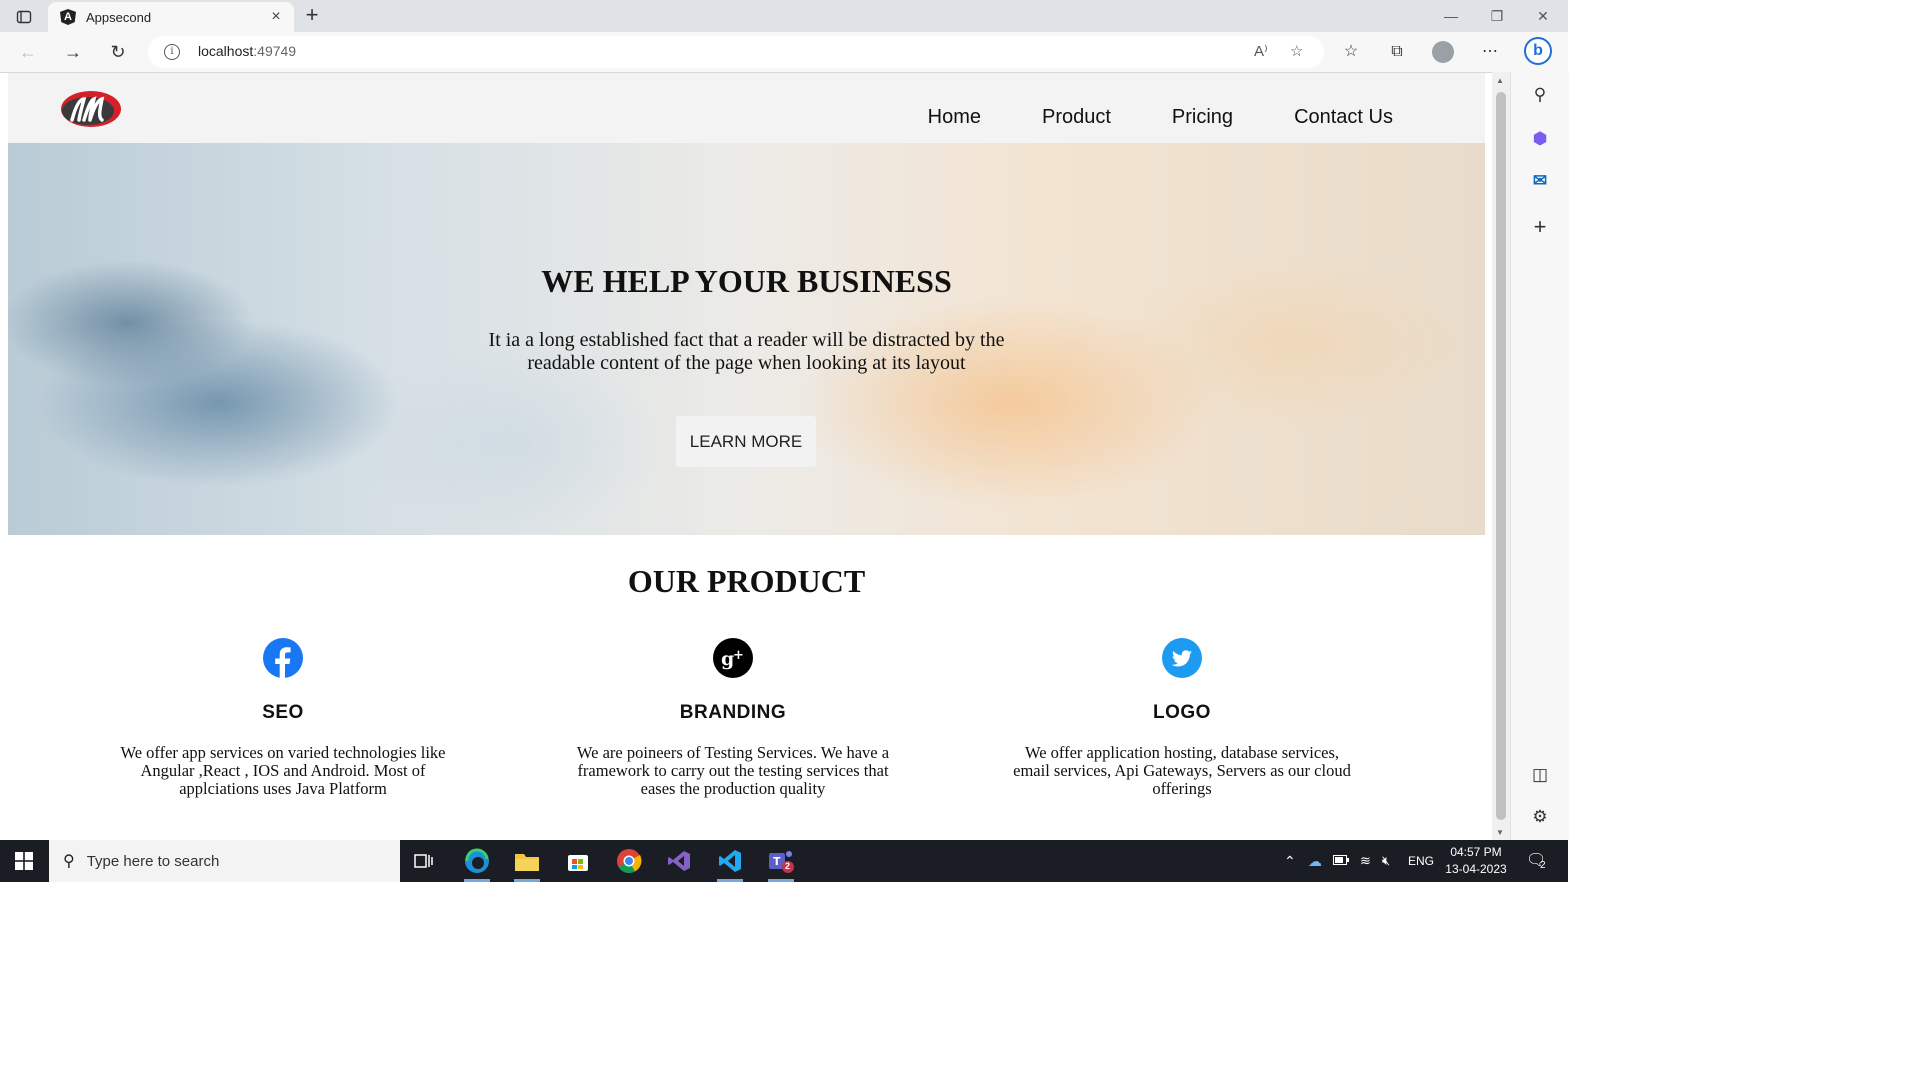 This screenshot has width=1920, height=1080. I want to click on site-logo, so click(91, 108).